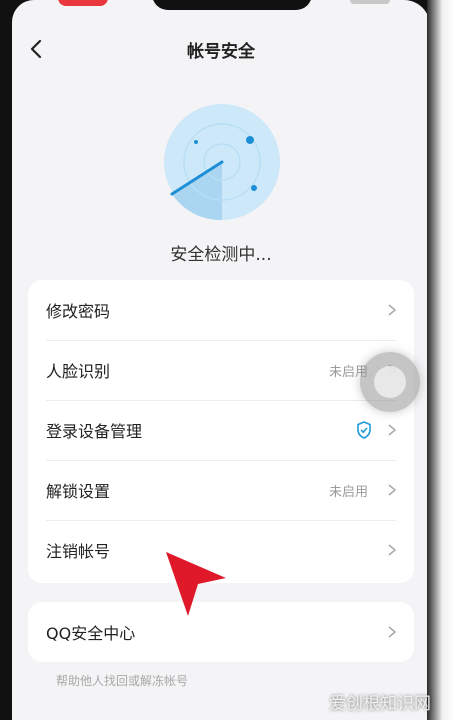 This screenshot has height=720, width=455. I want to click on pointer-arrow-icon, so click(196, 584).